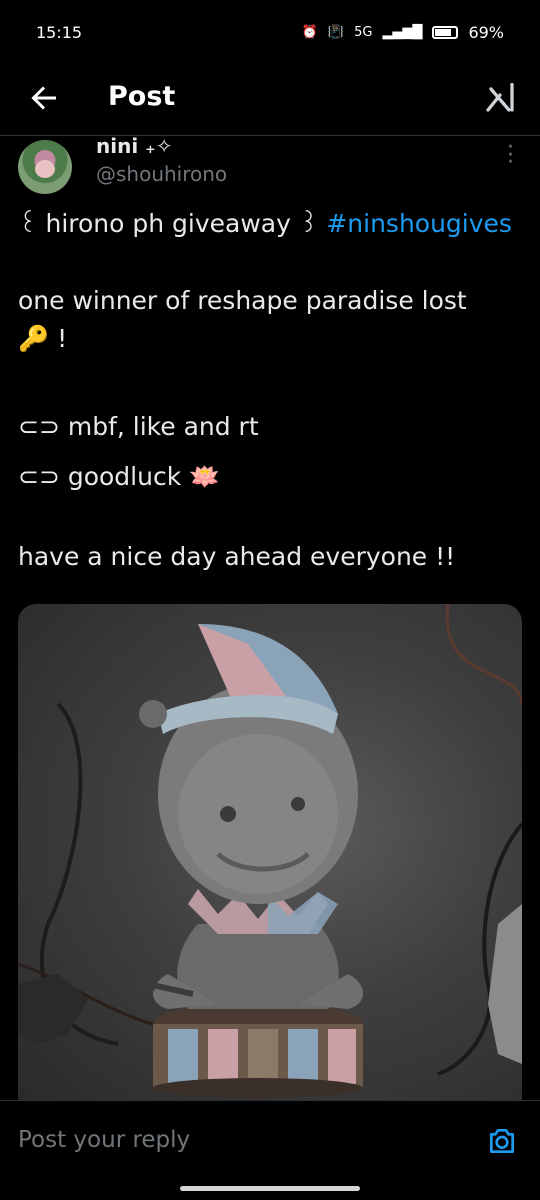  Describe the element at coordinates (445, 32) in the screenshot. I see `battery-icon` at that location.